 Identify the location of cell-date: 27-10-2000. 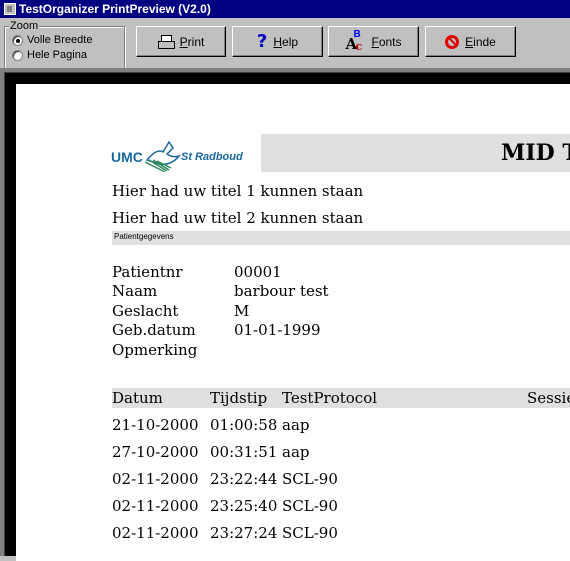
(155, 452).